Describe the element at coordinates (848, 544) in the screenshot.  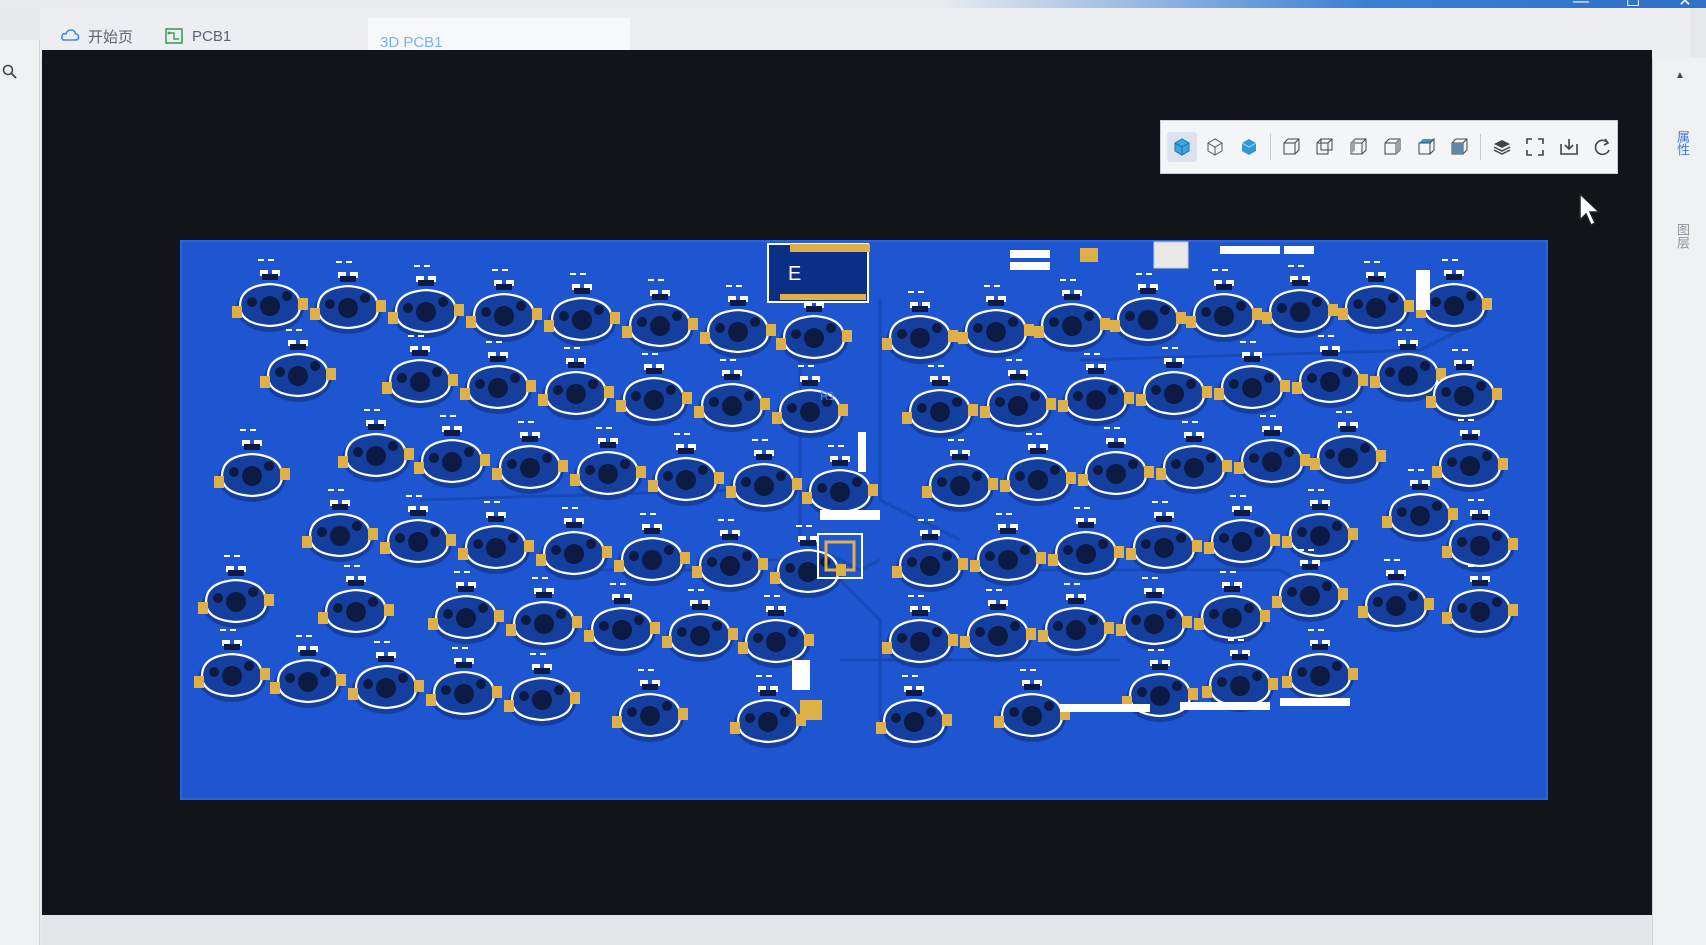
I see `main-mcu-chip` at that location.